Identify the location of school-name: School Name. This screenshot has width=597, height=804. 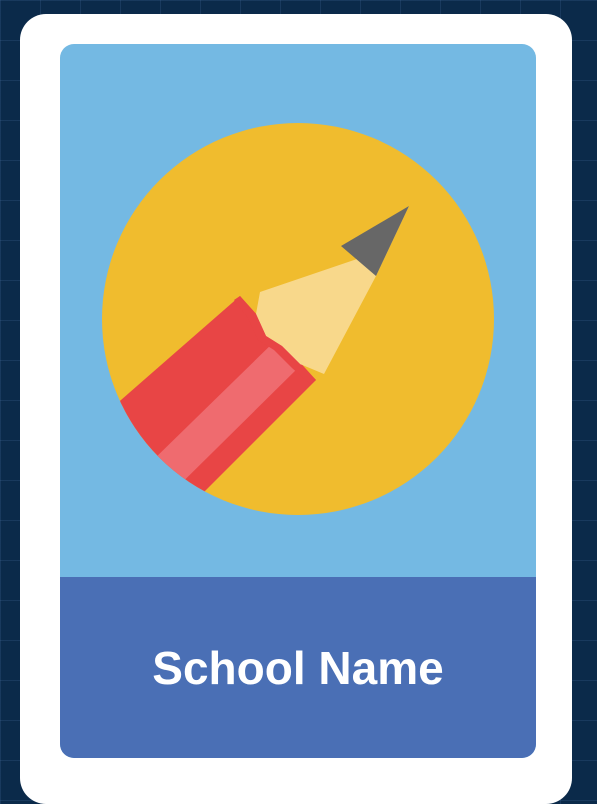
(298, 667).